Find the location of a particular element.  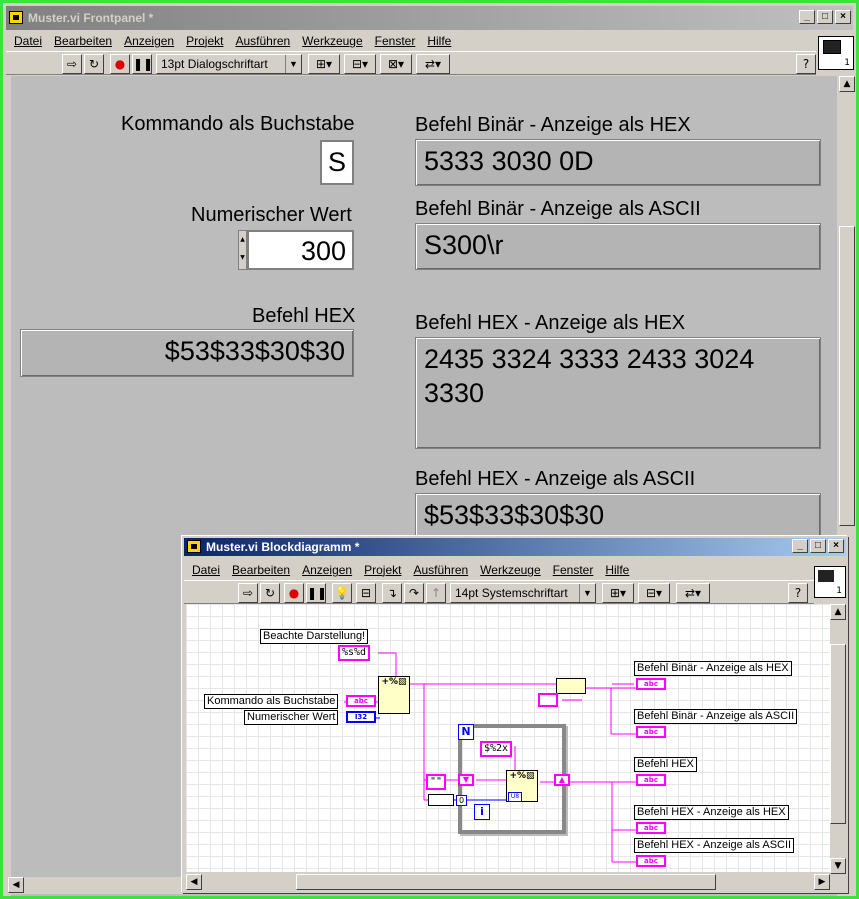

out-hex-terminal: abc is located at coordinates (651, 780).